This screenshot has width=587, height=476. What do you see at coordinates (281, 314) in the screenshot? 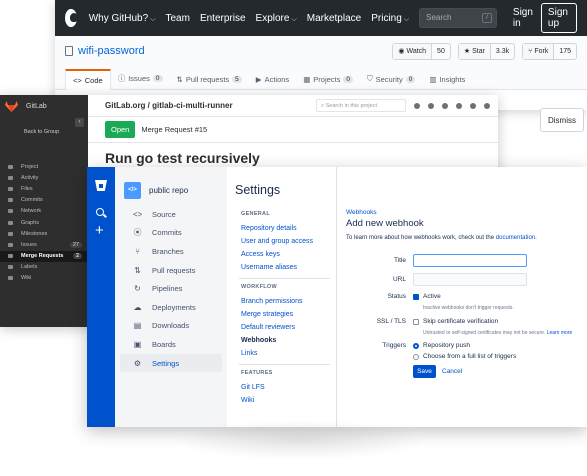
I see `link-merge-strategies: Merge strategies` at bounding box center [281, 314].